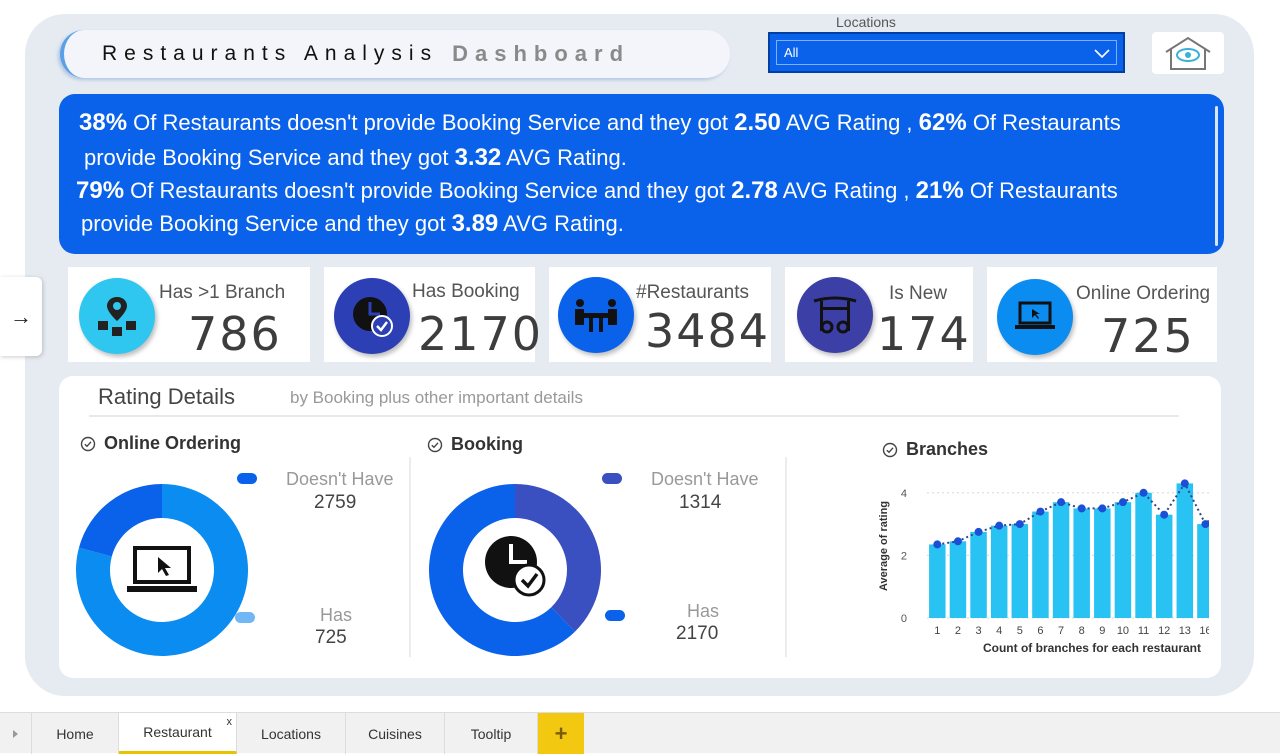 The image size is (1280, 754). What do you see at coordinates (615, 615) in the screenshot?
I see `legend-dot-has` at bounding box center [615, 615].